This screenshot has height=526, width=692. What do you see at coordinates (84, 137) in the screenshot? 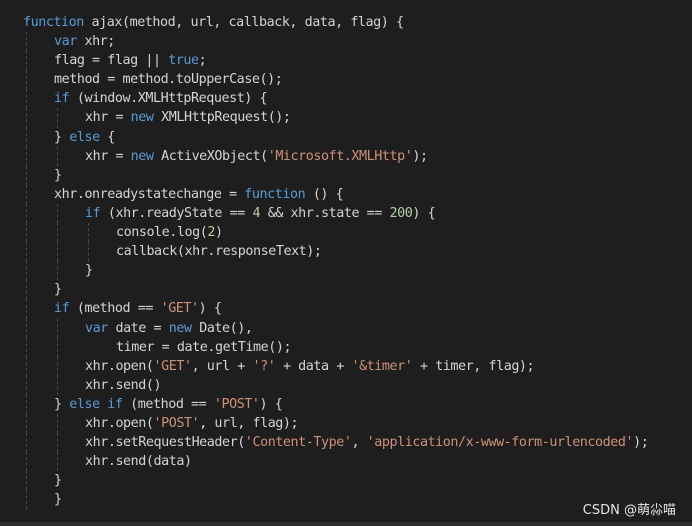
I see `code-token: else` at bounding box center [84, 137].